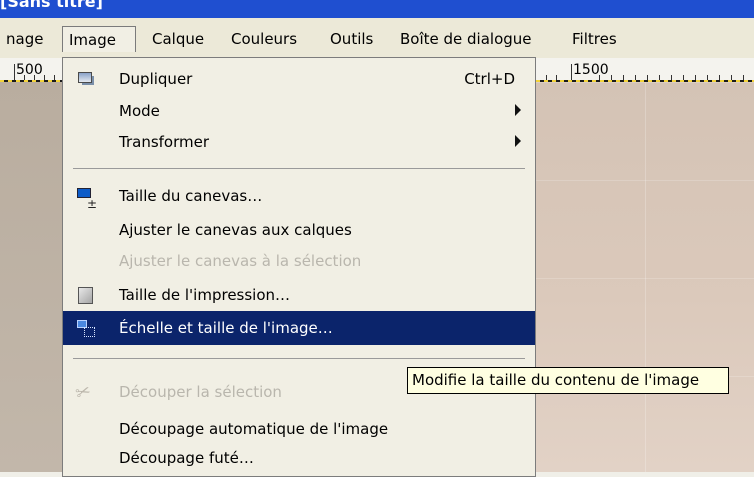 Image resolution: width=754 pixels, height=477 pixels. What do you see at coordinates (85, 295) in the screenshot?
I see `print-size-icon` at bounding box center [85, 295].